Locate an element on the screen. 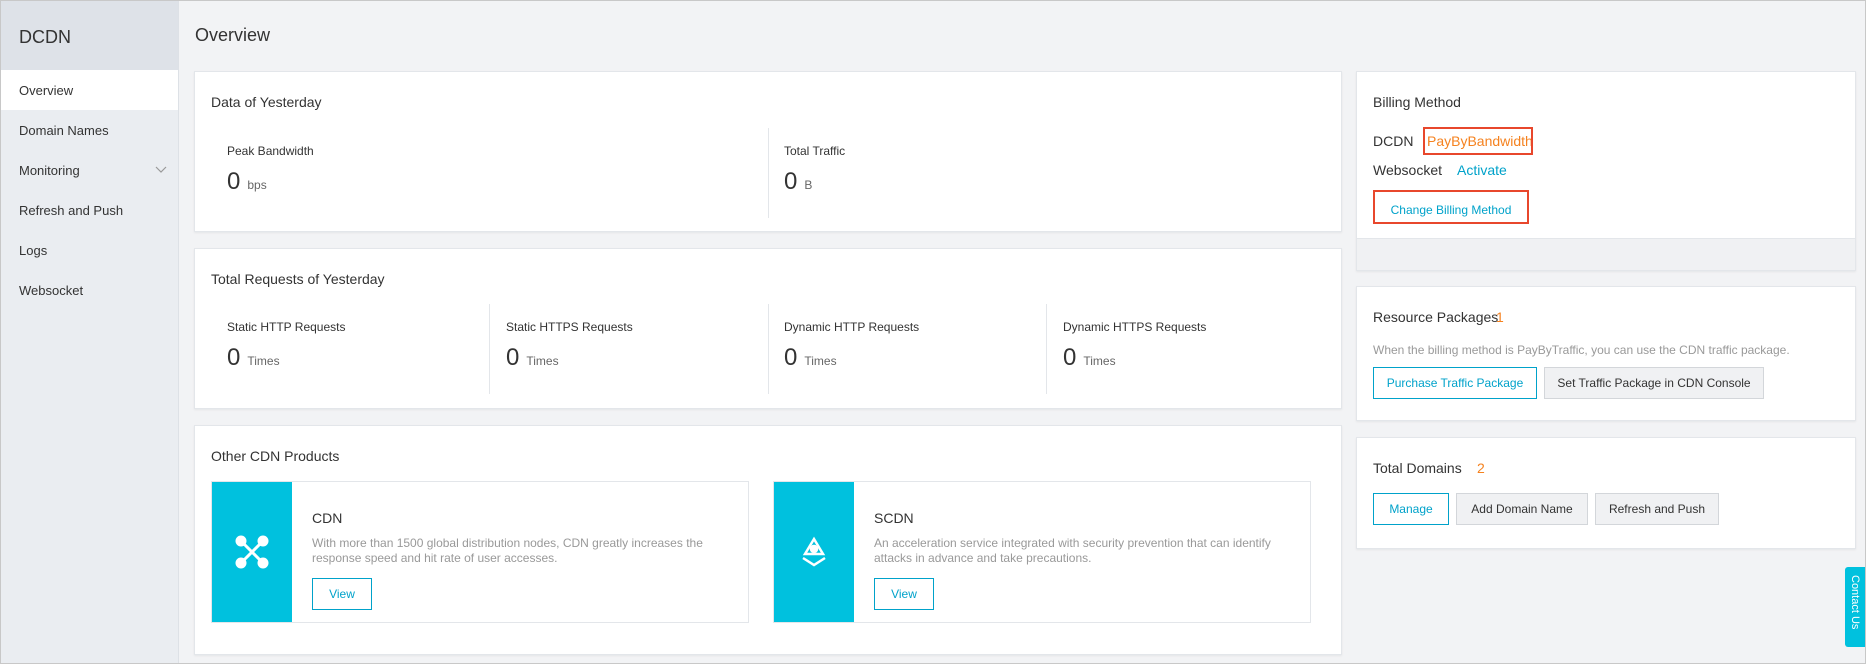  card-title: Other CDN Products is located at coordinates (275, 456).